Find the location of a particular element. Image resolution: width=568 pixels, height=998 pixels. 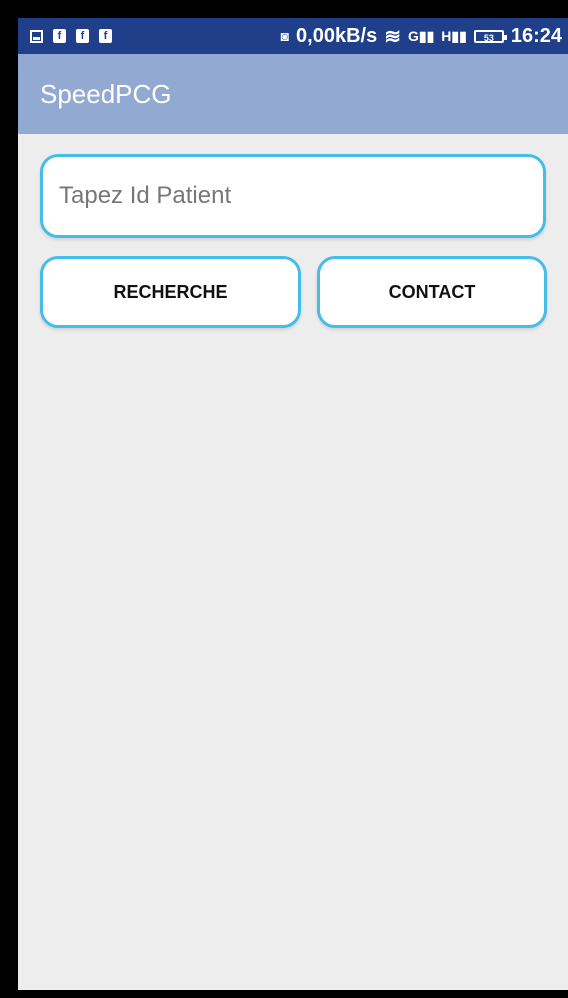

sim-label: H is located at coordinates (446, 35).